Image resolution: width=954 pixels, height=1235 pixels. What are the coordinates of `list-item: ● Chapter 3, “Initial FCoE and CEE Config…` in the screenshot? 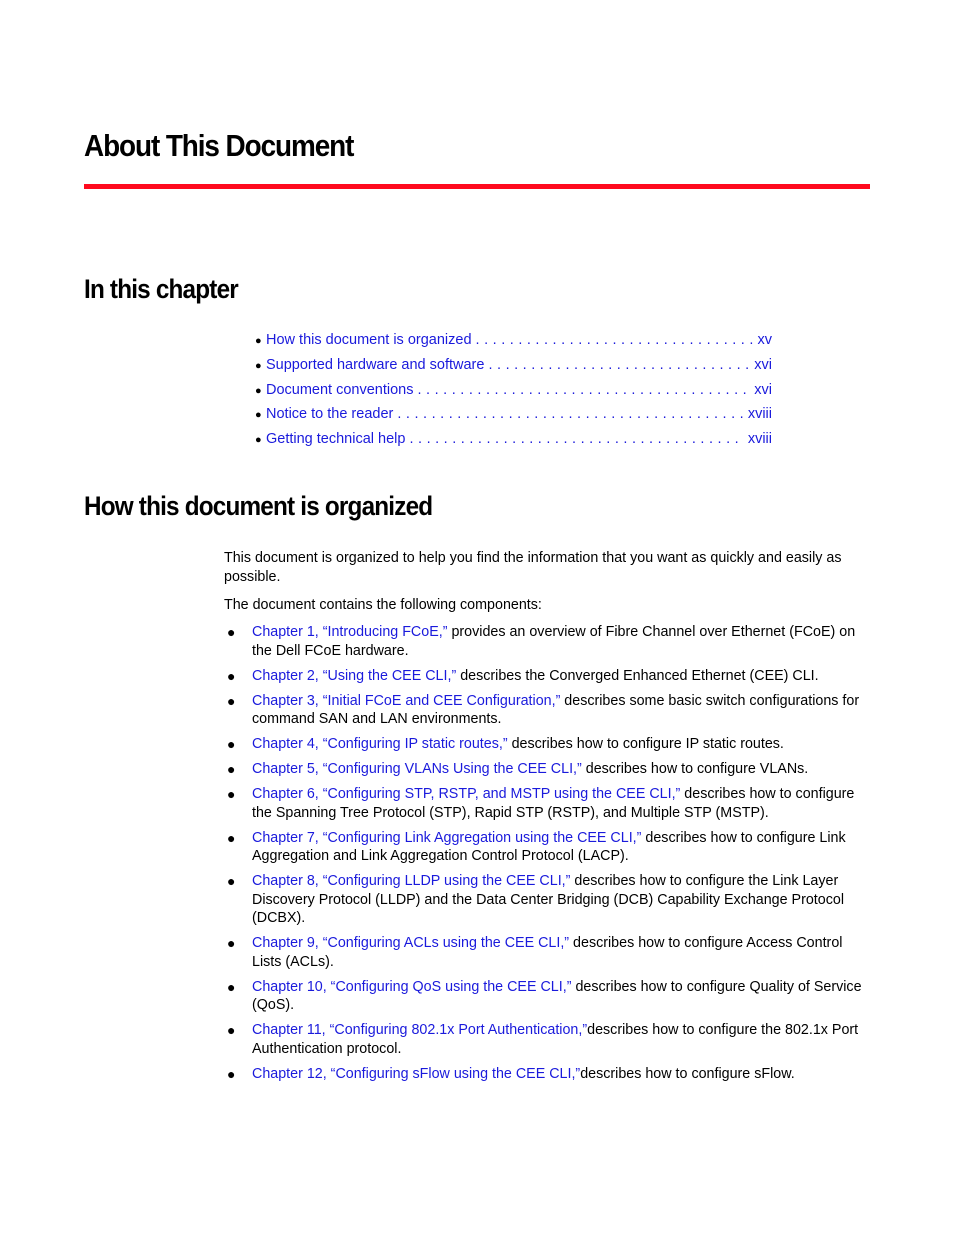 It's located at (549, 710).